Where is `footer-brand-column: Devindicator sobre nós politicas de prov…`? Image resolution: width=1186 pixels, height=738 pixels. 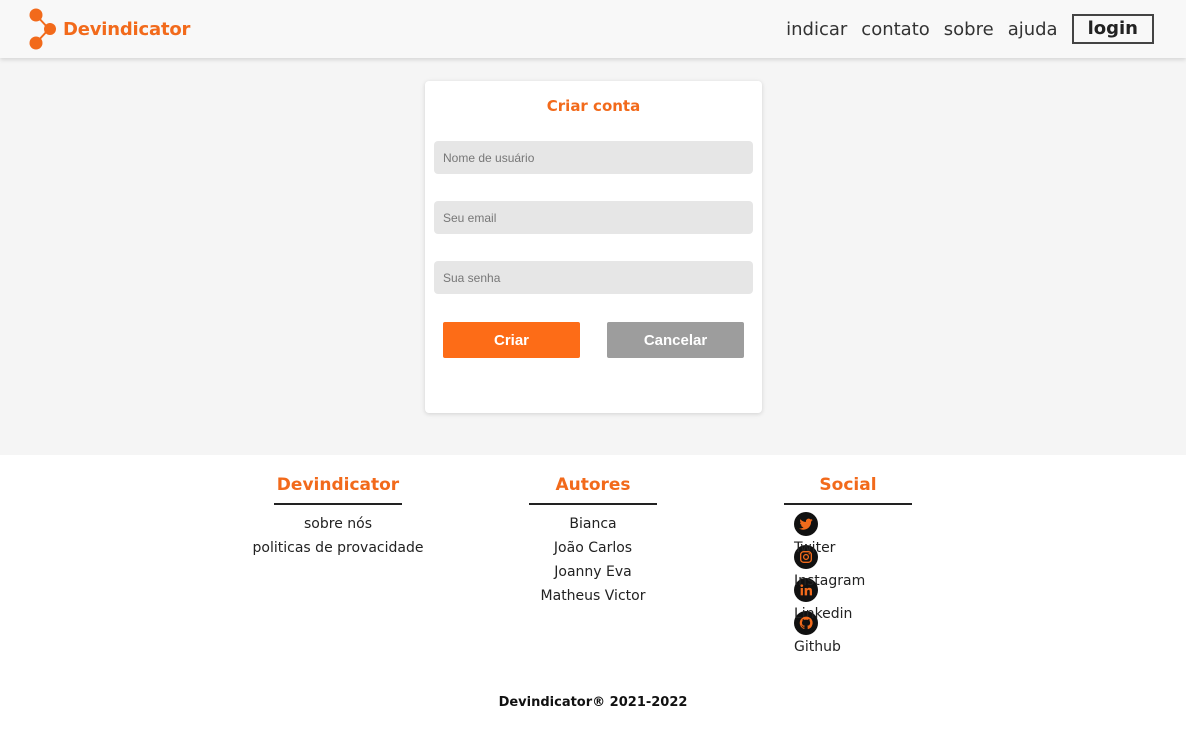
footer-brand-column: Devindicator sobre nós politicas de prov… is located at coordinates (338, 517).